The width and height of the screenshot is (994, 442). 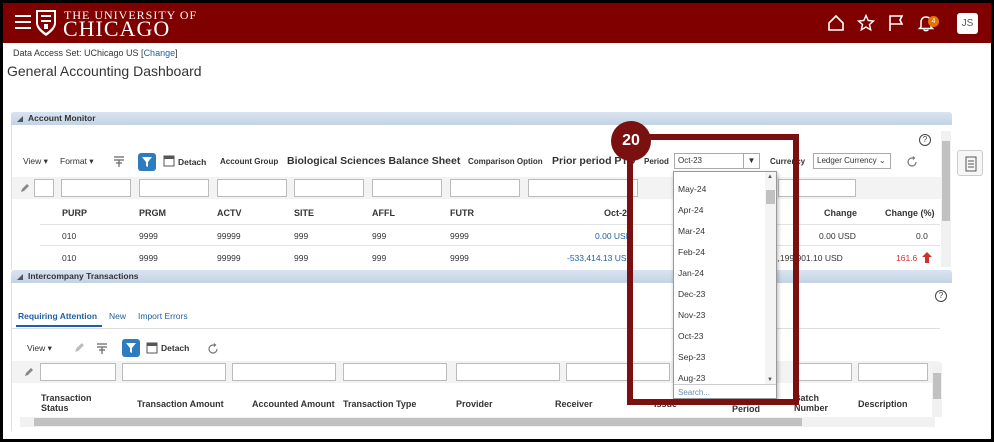 I want to click on intercompany-title: Intercompany Transactions, so click(x=83, y=276).